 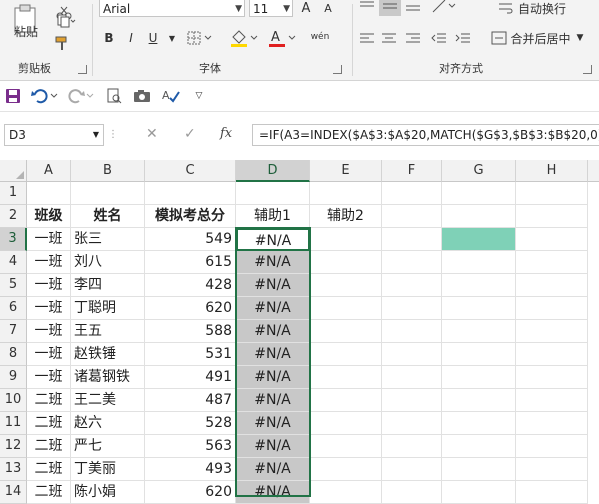 I want to click on header-cell-aux1: 辅助1, so click(x=273, y=216).